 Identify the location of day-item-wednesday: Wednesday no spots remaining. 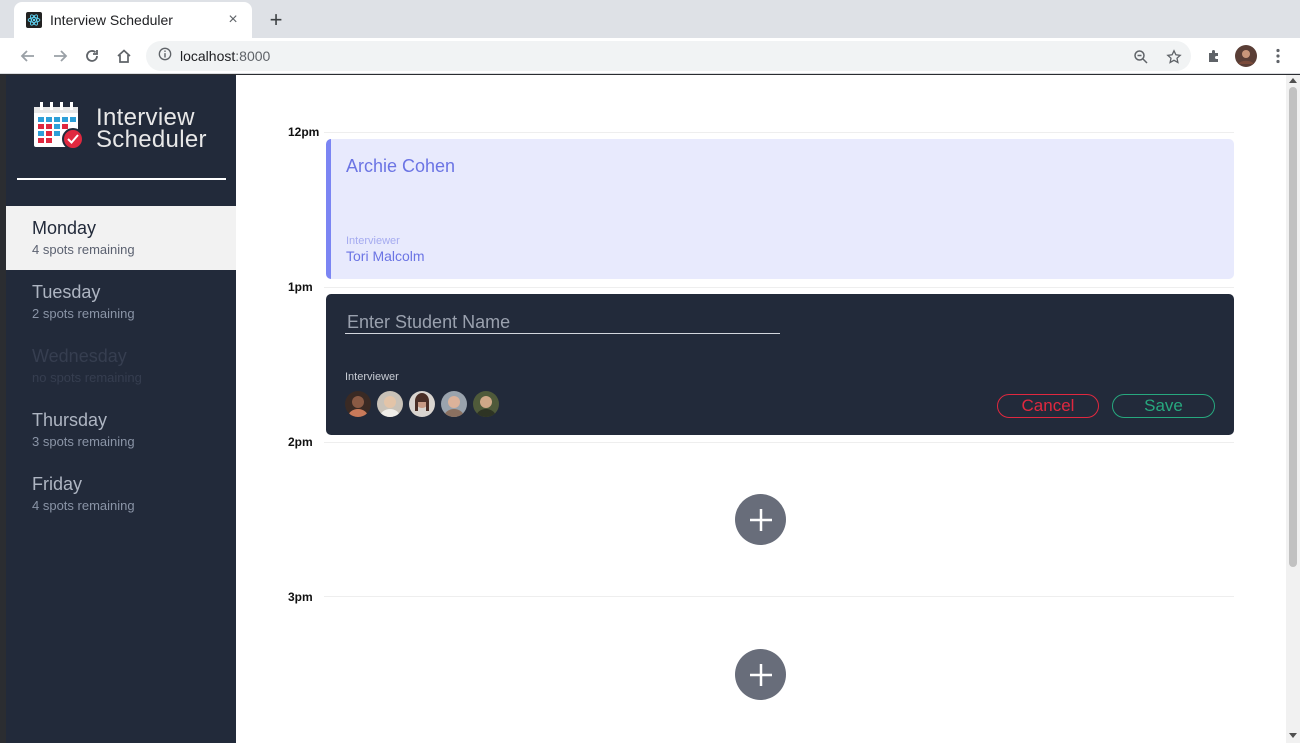
(121, 366).